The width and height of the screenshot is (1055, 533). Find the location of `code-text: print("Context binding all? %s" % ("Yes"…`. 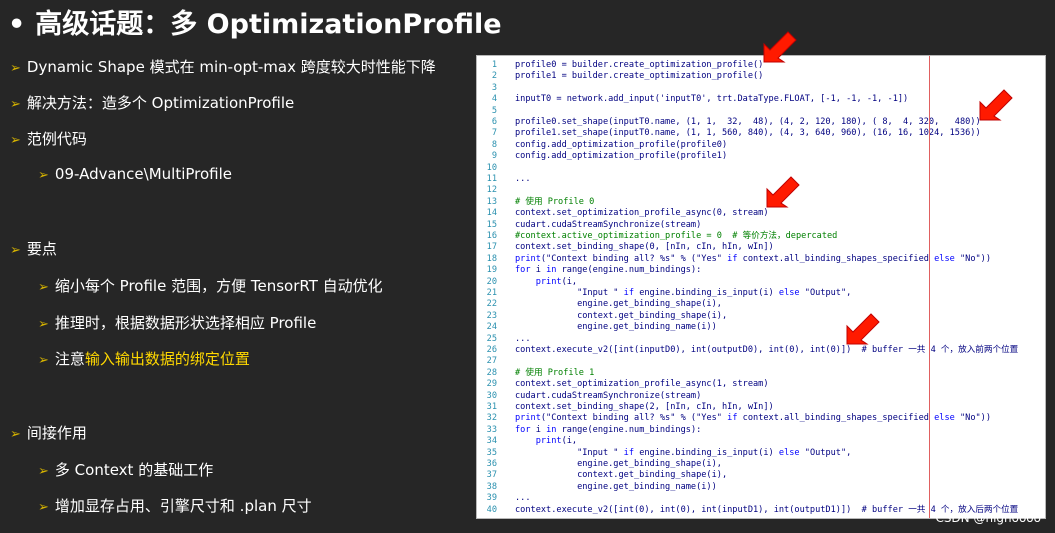

code-text: print("Context binding all? %s" % ("Yes"… is located at coordinates (753, 258).